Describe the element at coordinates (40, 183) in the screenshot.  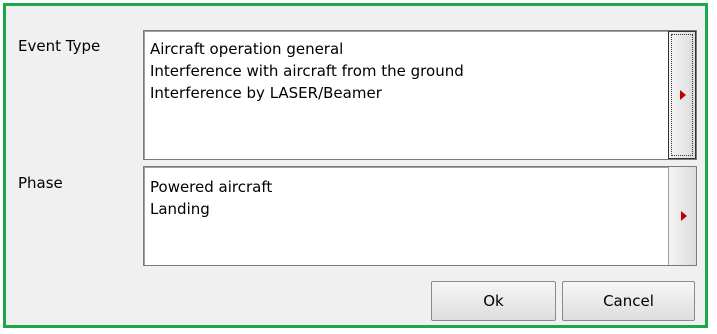
I see `phase-label: Phase` at that location.